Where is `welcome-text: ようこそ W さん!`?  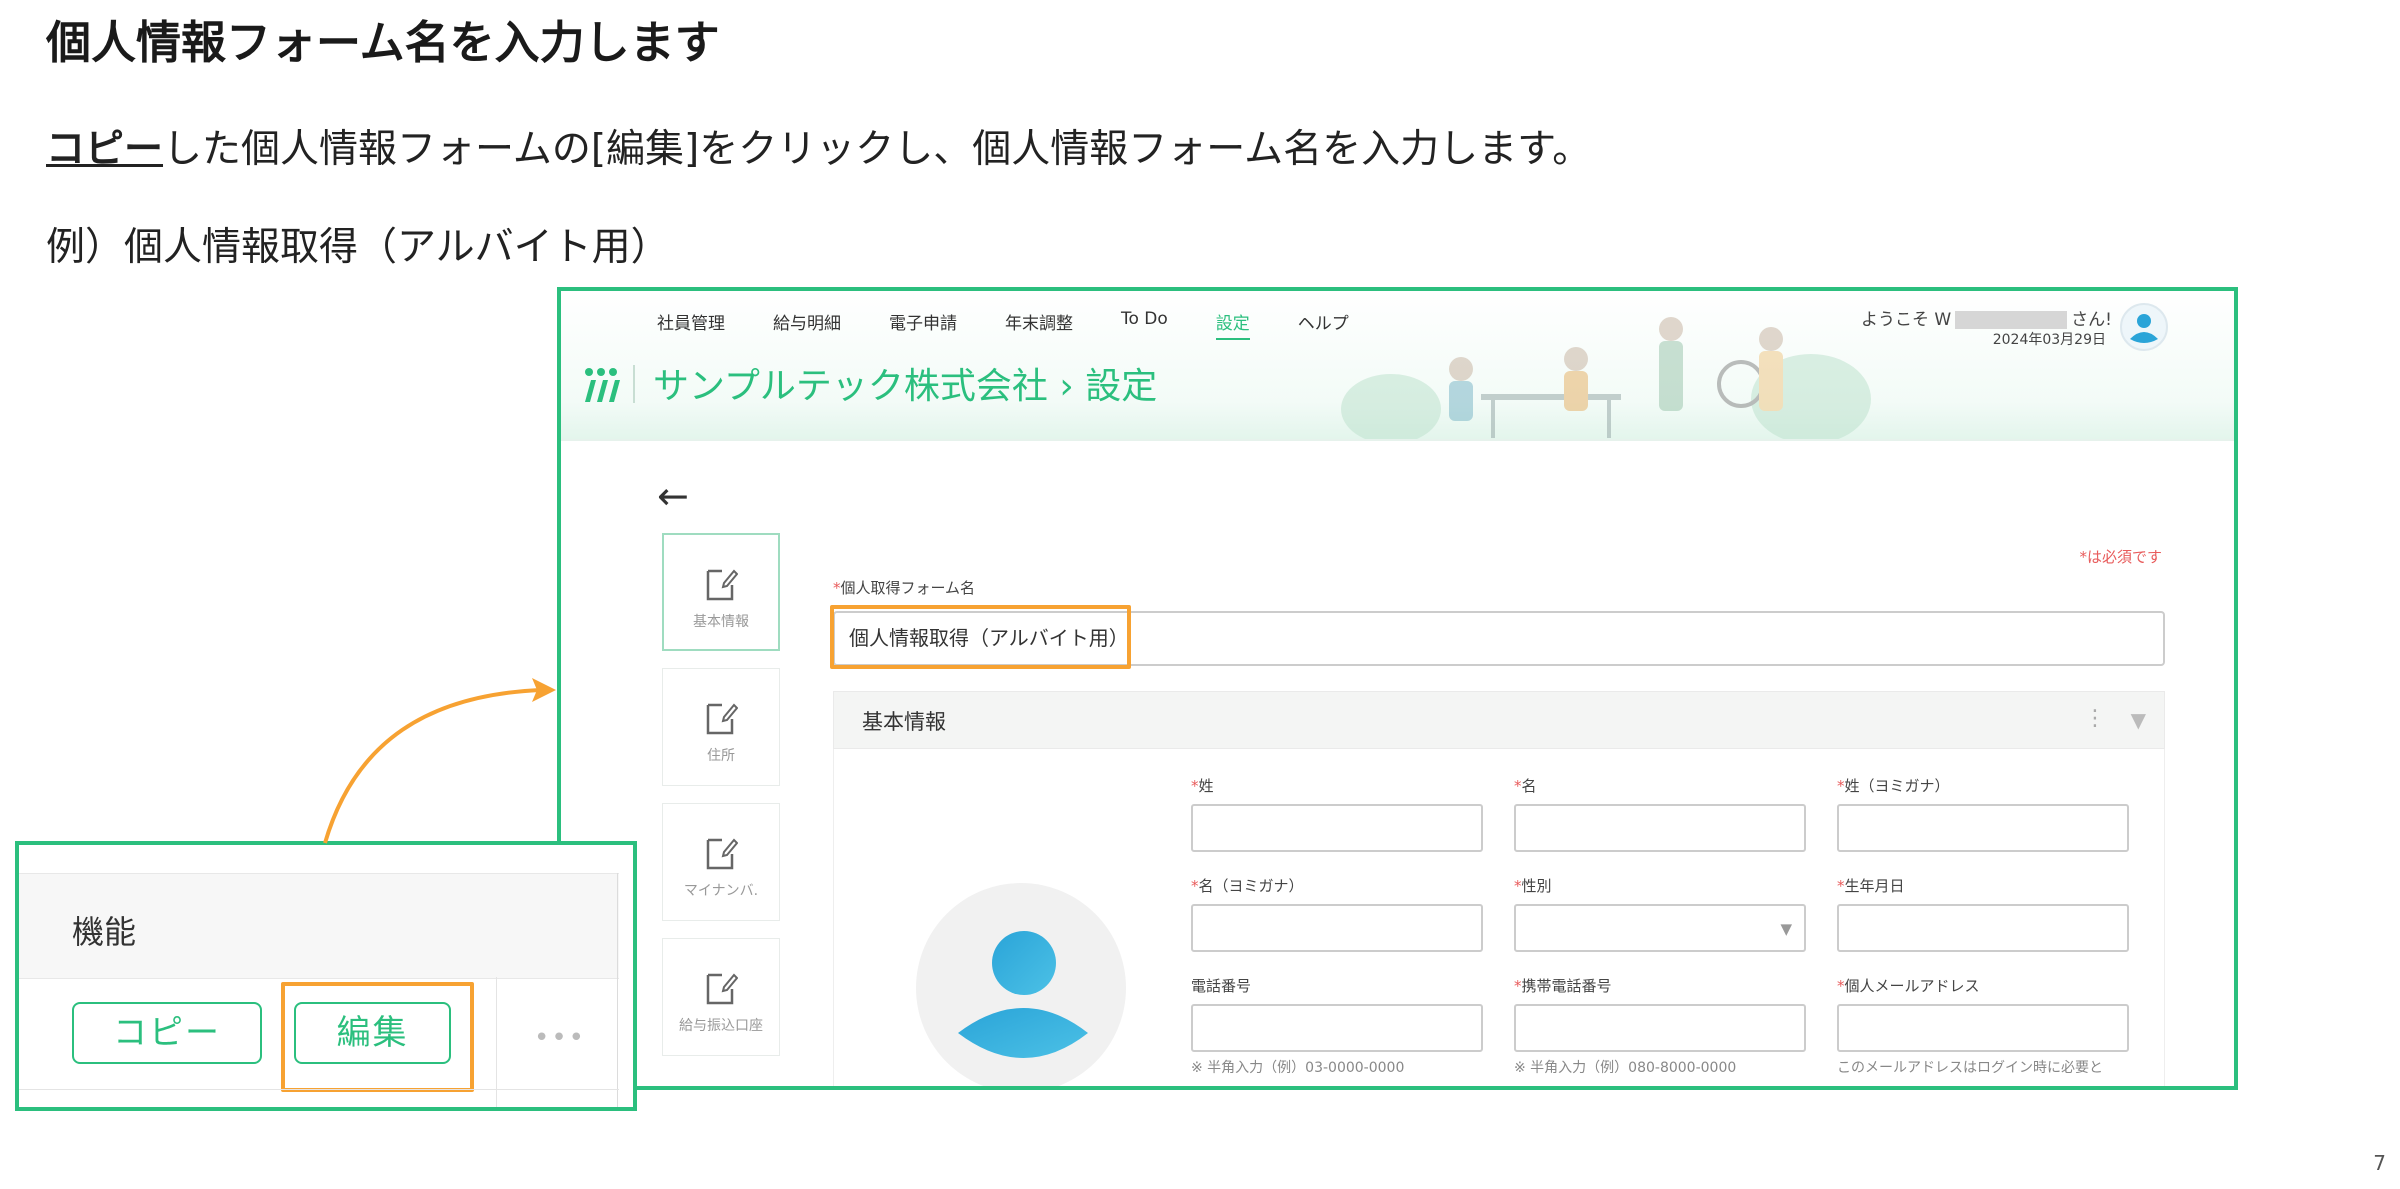
welcome-text: ようこそ W さん! is located at coordinates (1986, 320).